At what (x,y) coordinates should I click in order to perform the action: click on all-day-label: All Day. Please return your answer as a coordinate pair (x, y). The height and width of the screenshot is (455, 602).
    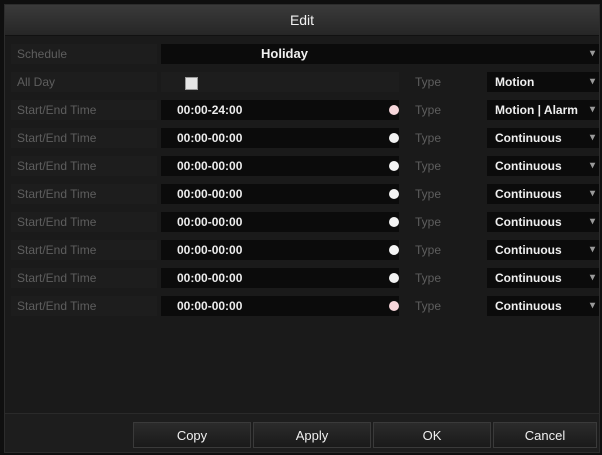
    Looking at the image, I should click on (84, 82).